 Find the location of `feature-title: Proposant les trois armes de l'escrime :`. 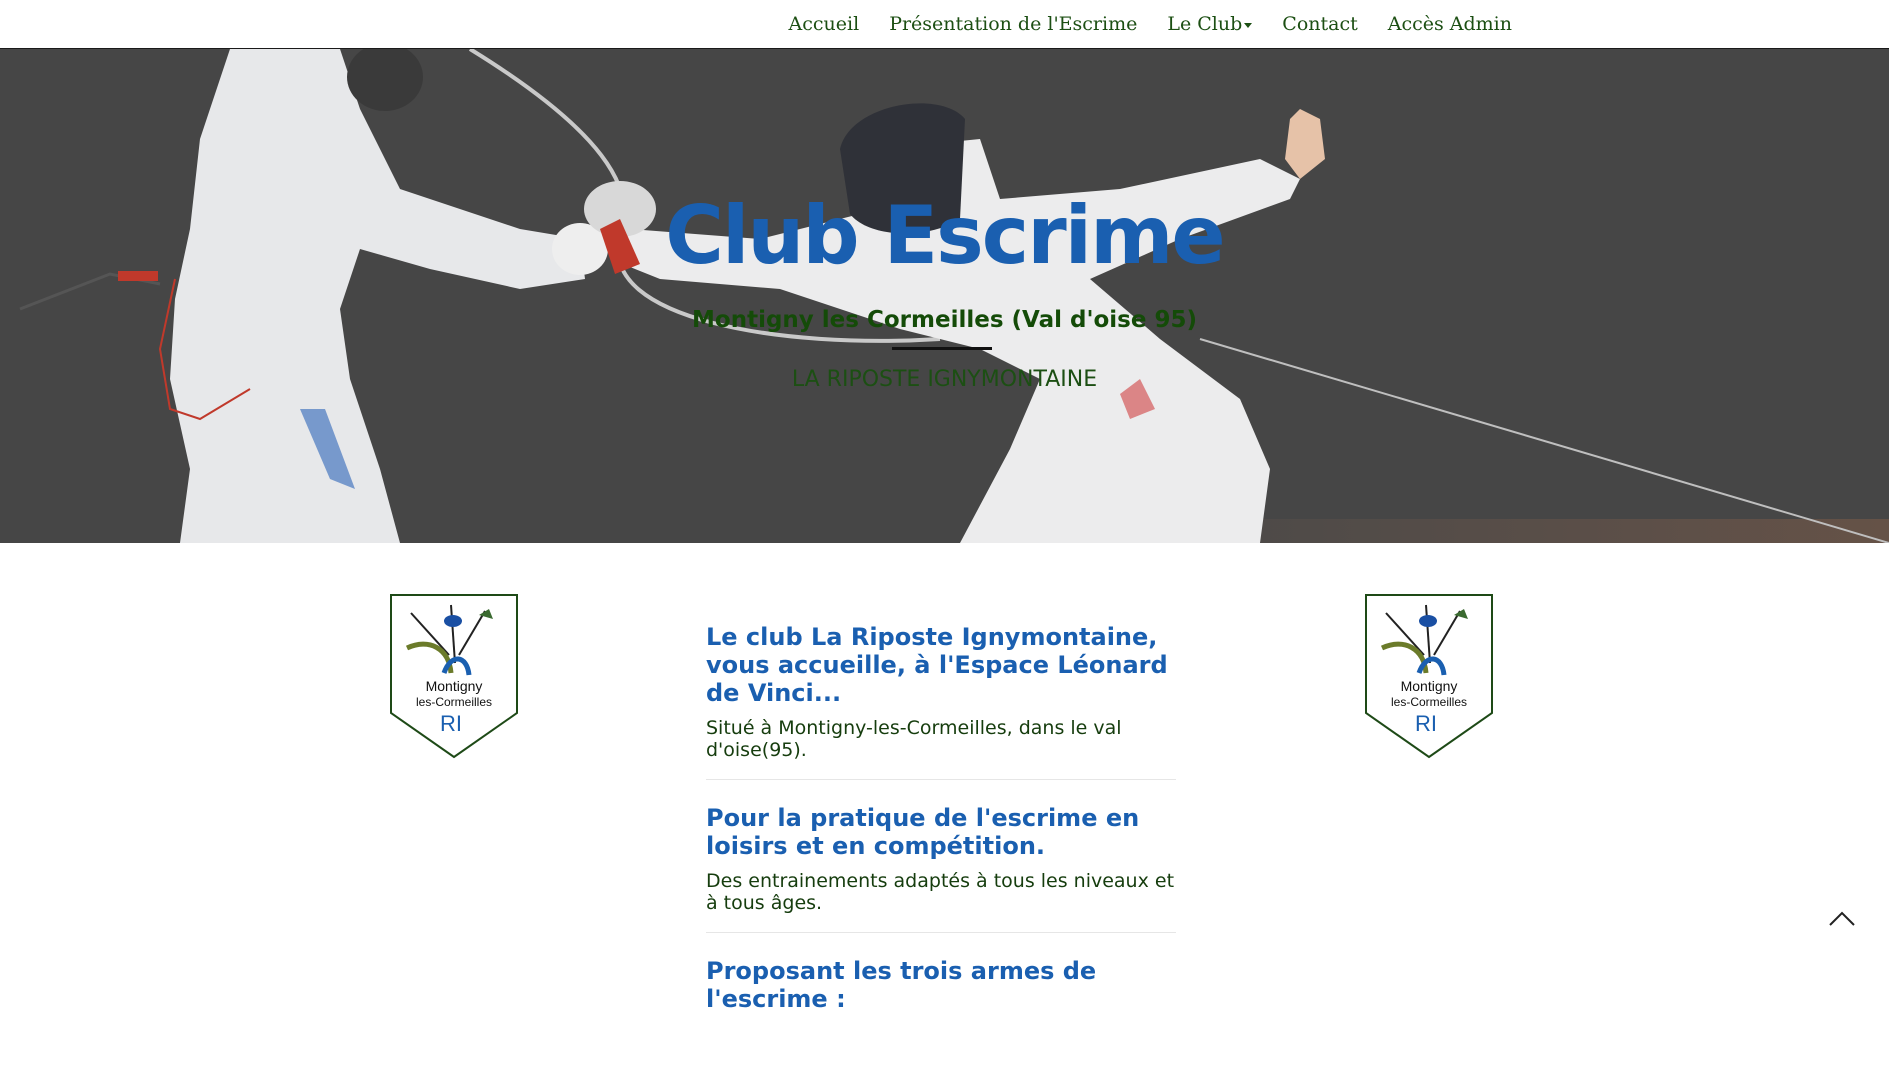

feature-title: Proposant les trois armes de l'escrime : is located at coordinates (901, 985).